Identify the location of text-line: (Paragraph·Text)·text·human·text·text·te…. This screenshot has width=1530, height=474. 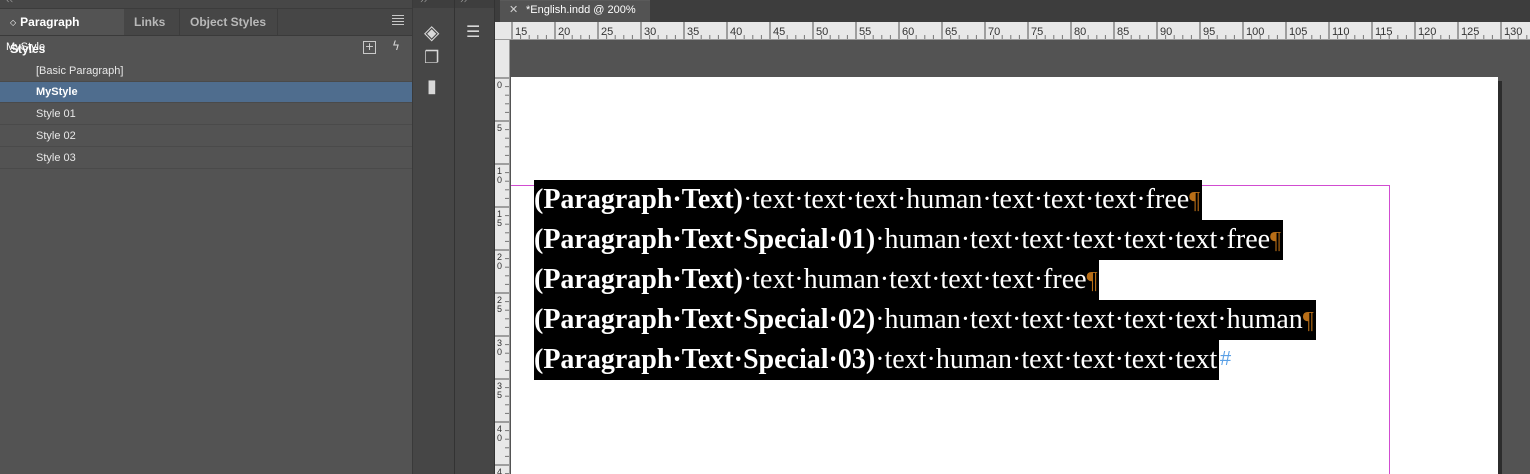
(817, 280).